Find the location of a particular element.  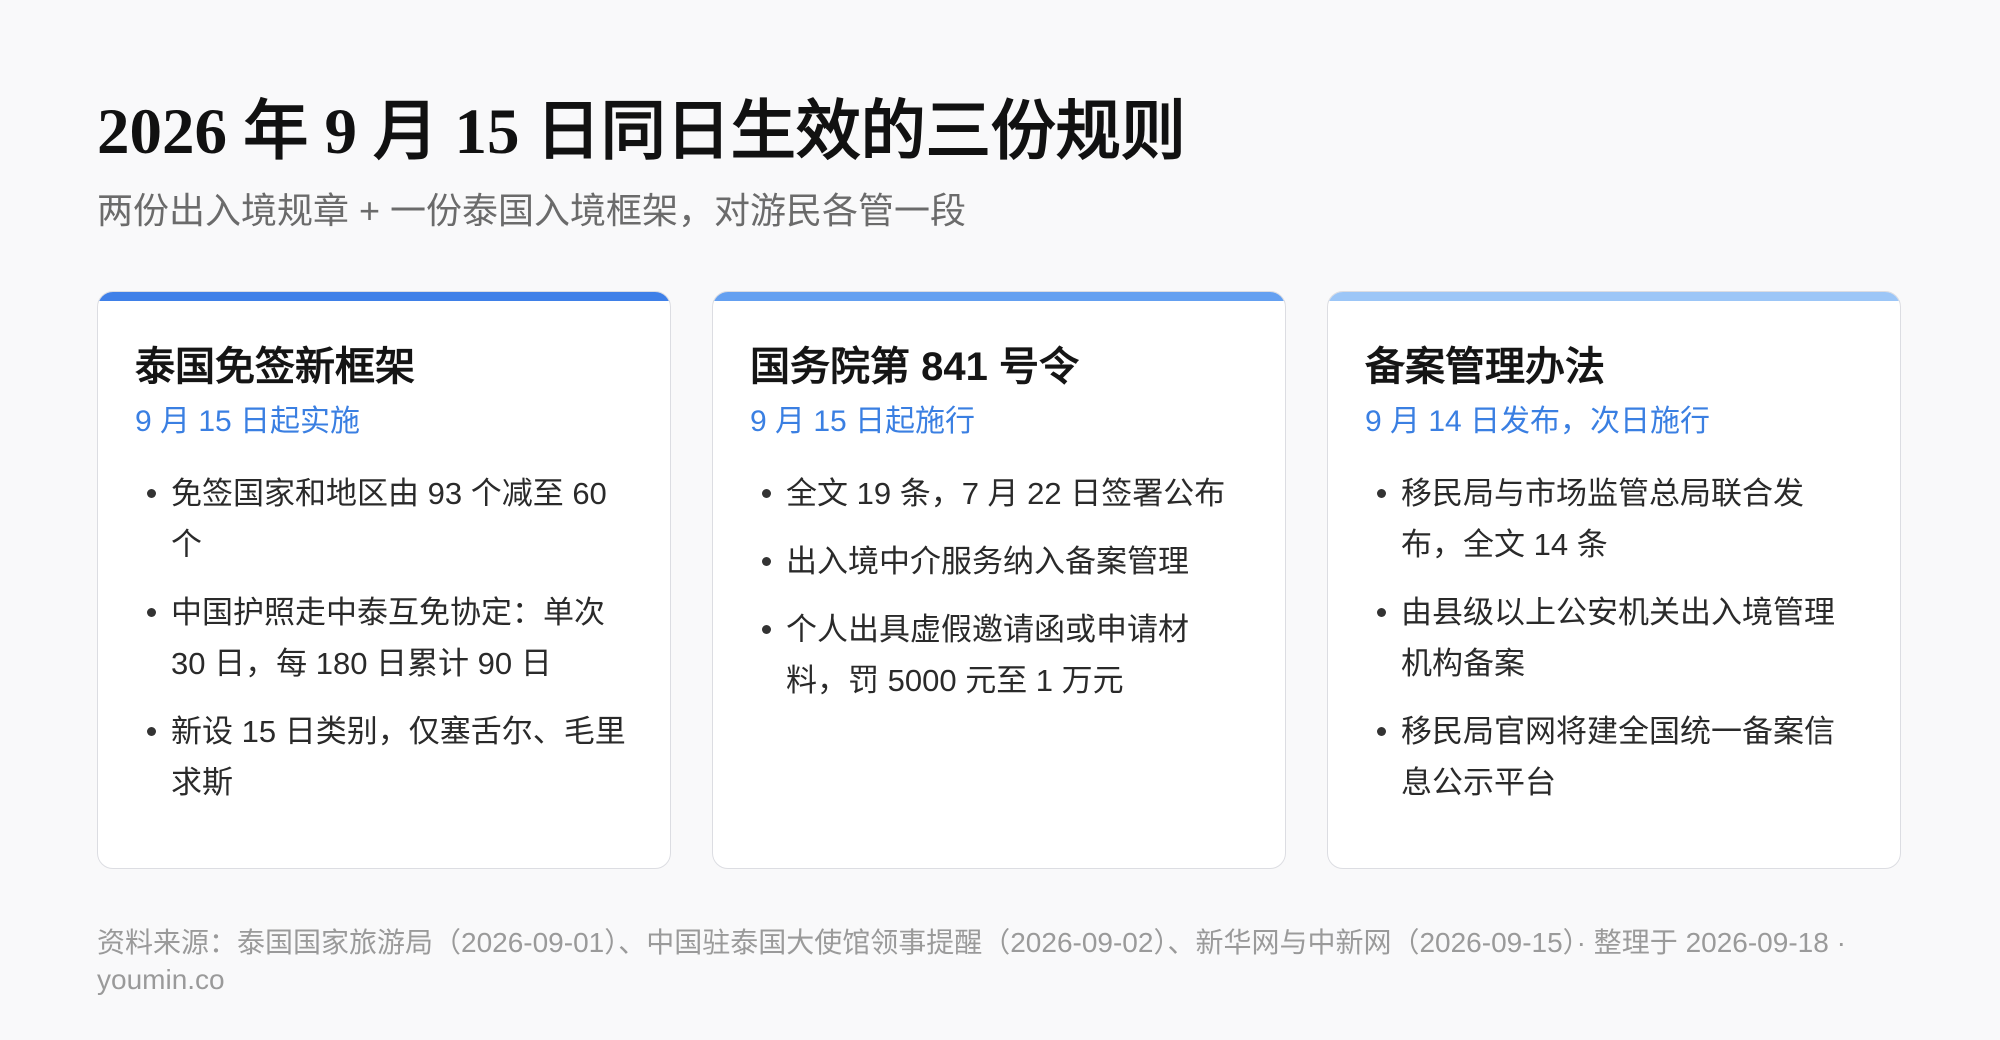

list-item: 移民局官网将建全国统一备案信息公示平台 is located at coordinates (1615, 757).